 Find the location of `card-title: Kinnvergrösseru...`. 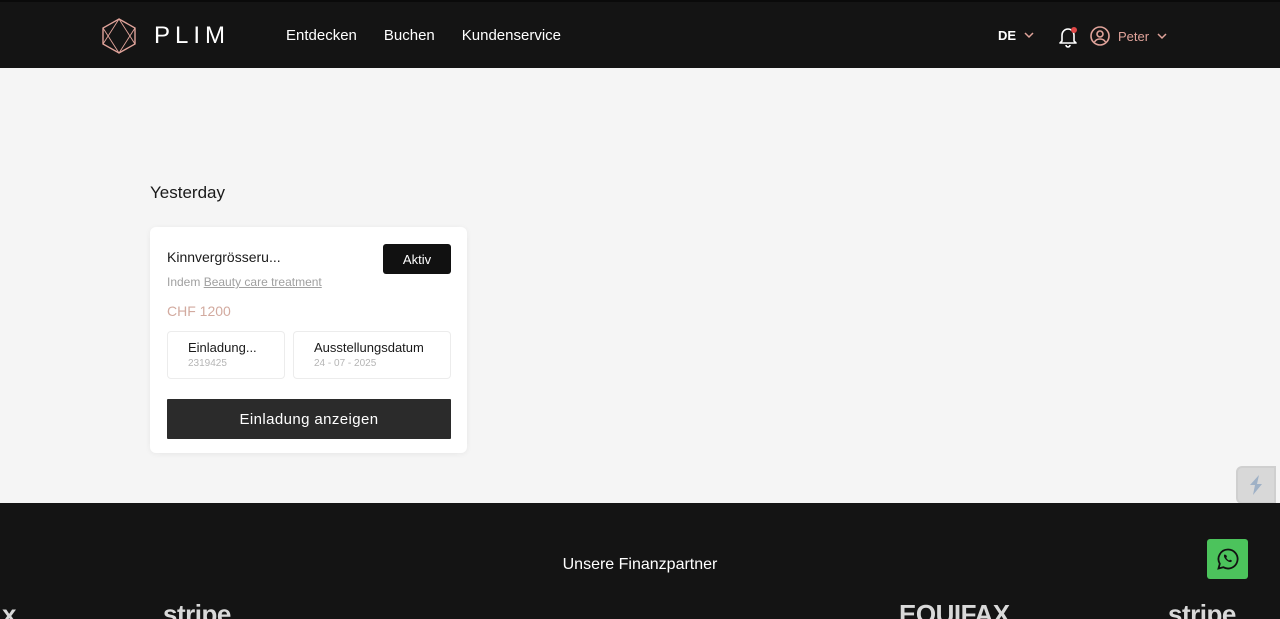

card-title: Kinnvergrösseru... is located at coordinates (224, 257).